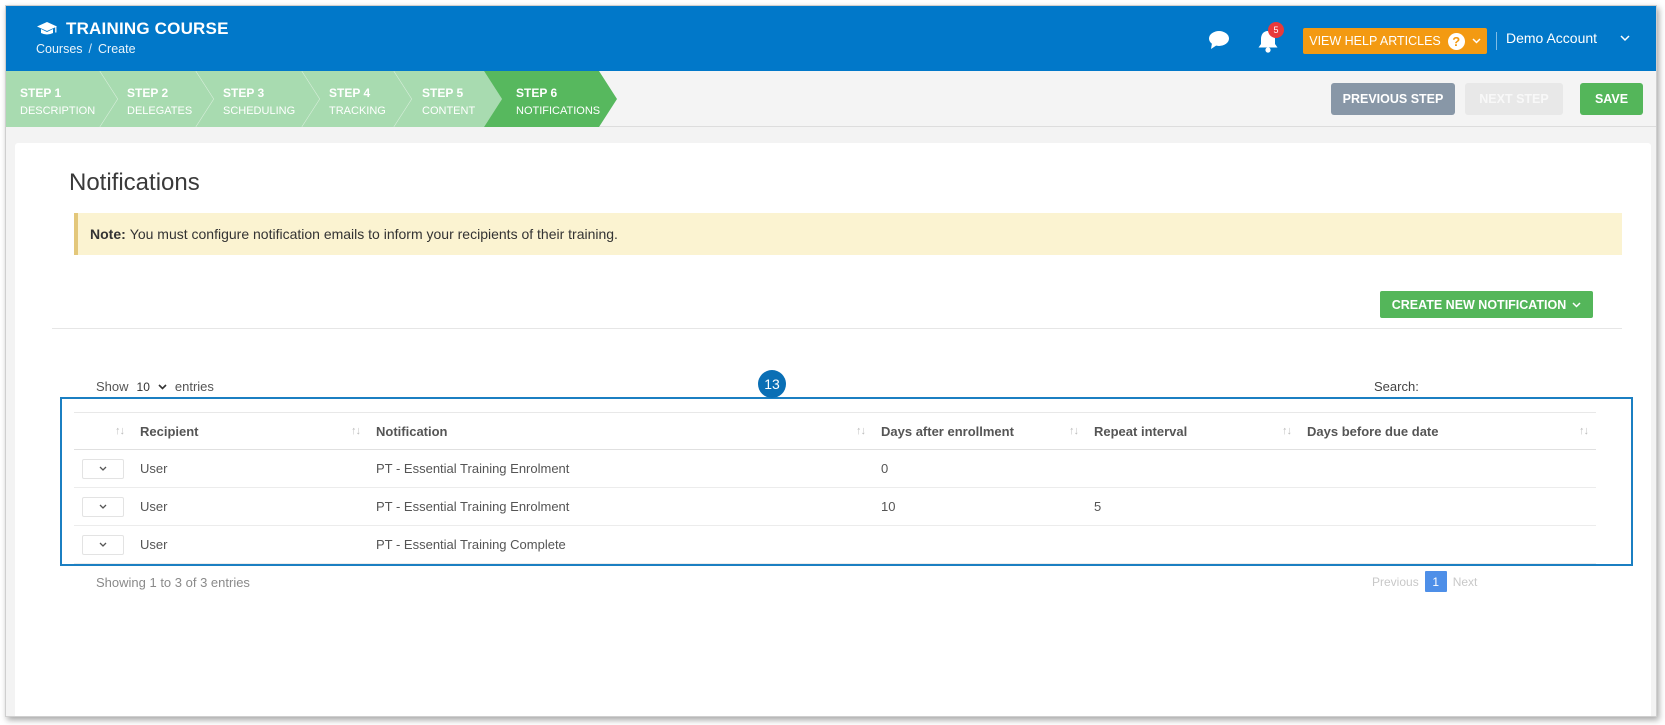 The width and height of the screenshot is (1665, 725). Describe the element at coordinates (117, 49) in the screenshot. I see `breadcrumb-create: Create` at that location.